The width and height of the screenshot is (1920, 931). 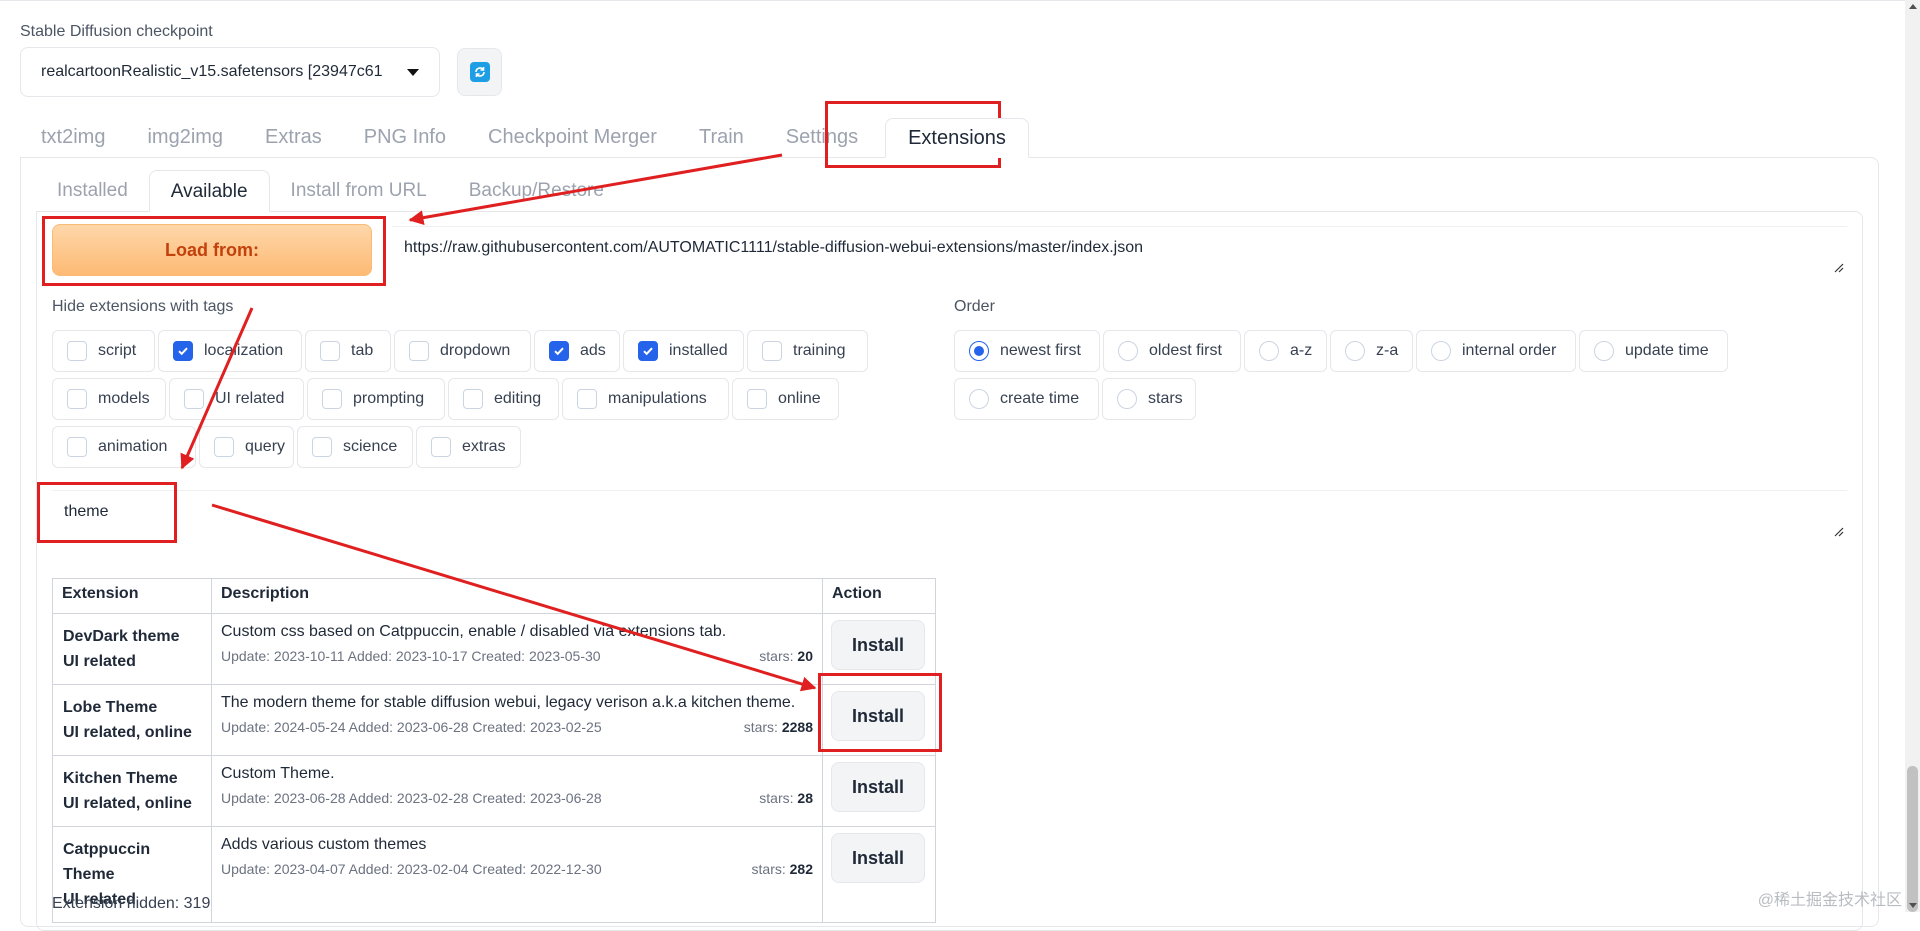 What do you see at coordinates (1829, 900) in the screenshot?
I see `watermark: @稀土掘金技术社区` at bounding box center [1829, 900].